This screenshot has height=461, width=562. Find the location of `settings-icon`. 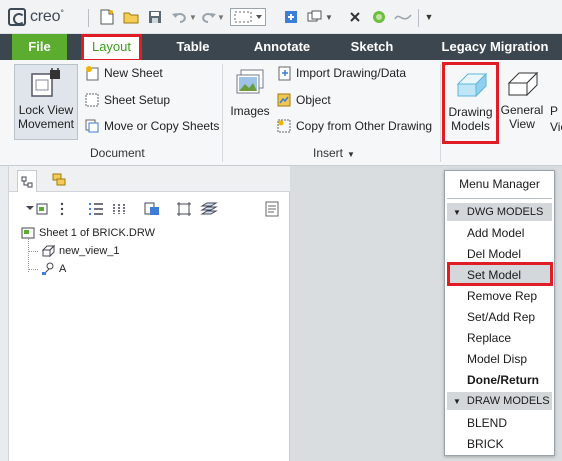

settings-icon is located at coordinates (379, 17).